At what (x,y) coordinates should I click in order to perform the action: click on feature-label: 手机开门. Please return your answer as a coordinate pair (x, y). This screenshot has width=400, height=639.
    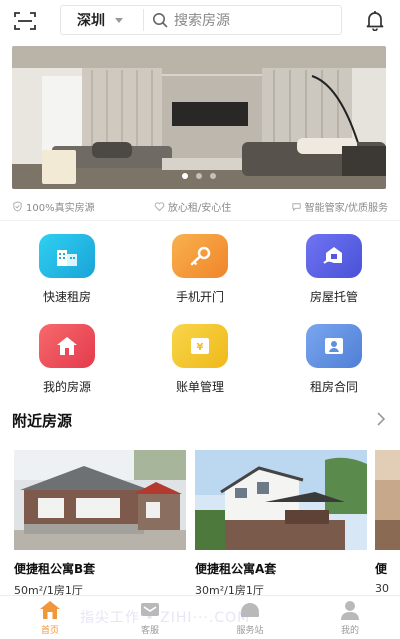
    Looking at the image, I should click on (199, 297).